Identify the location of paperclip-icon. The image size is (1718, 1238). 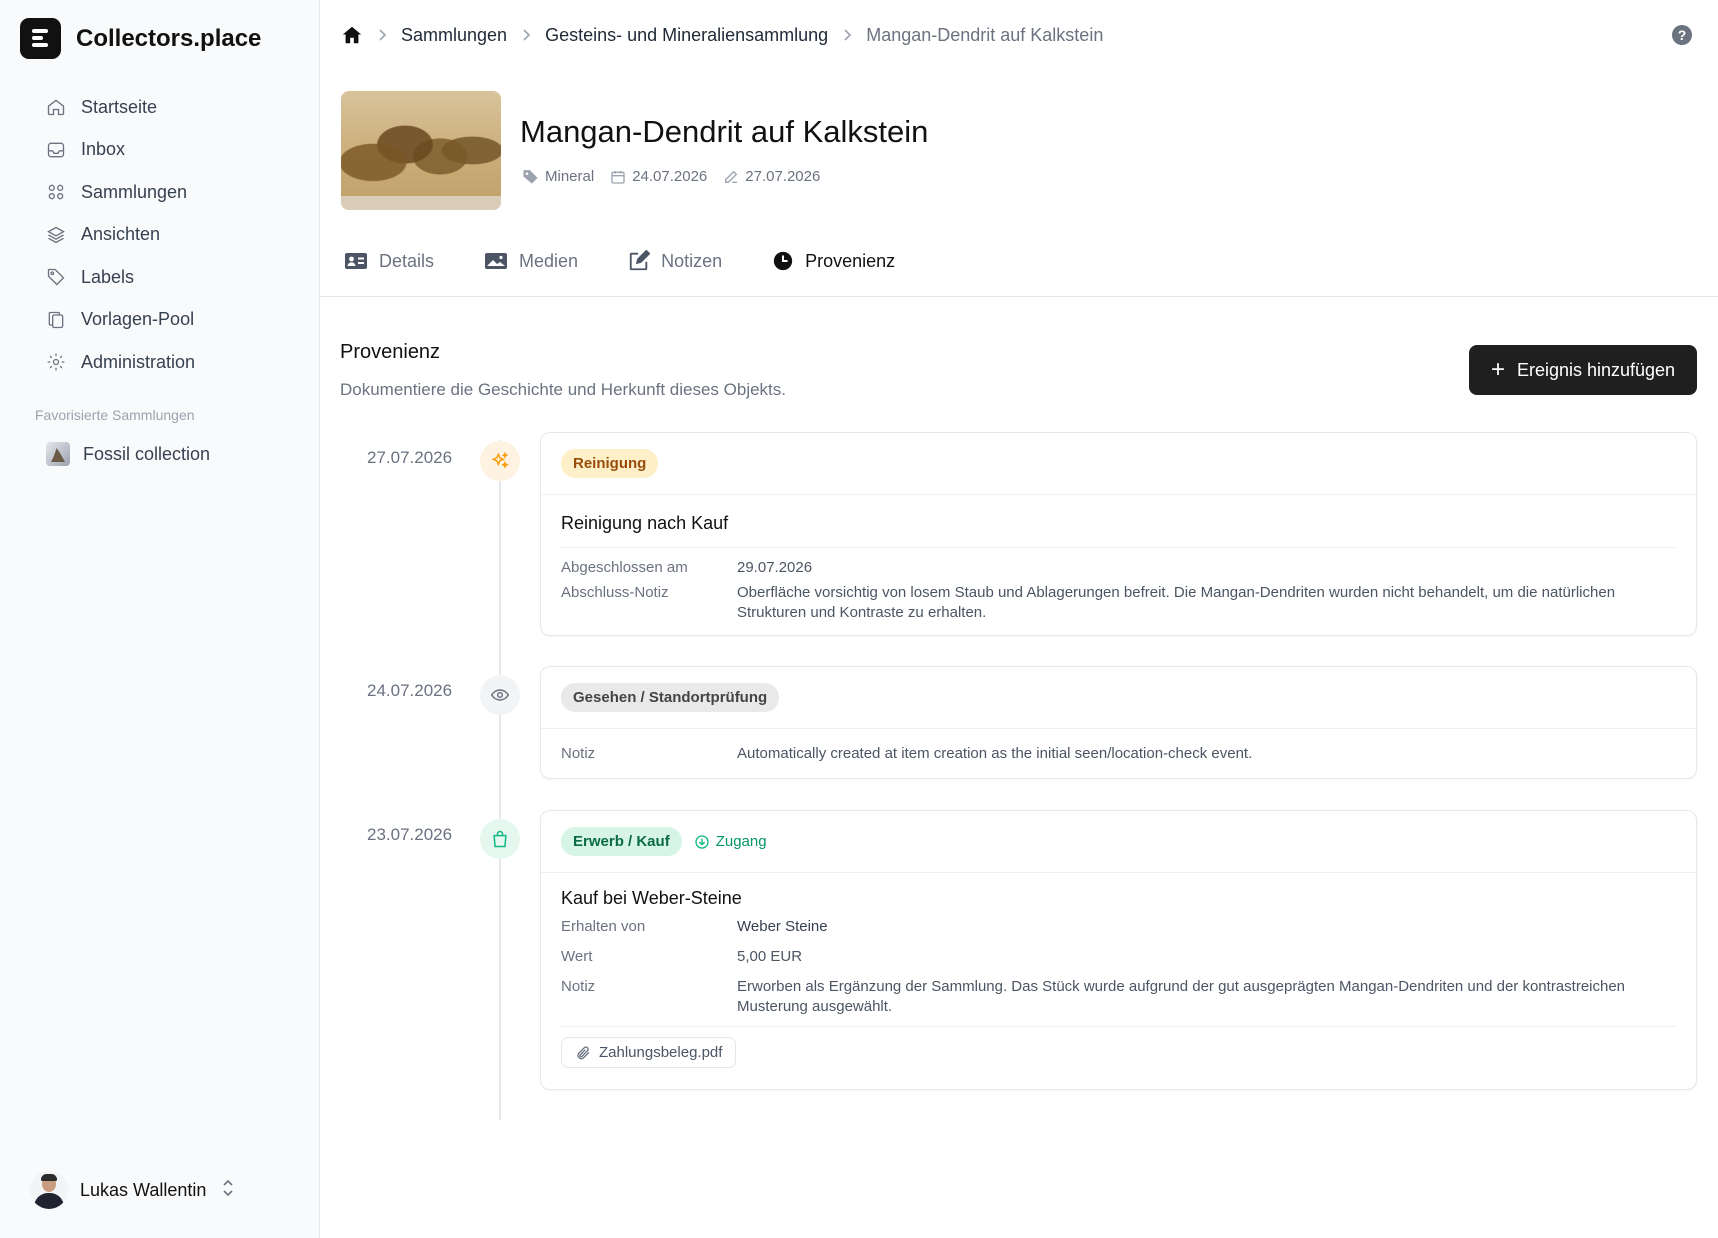
(587, 1053).